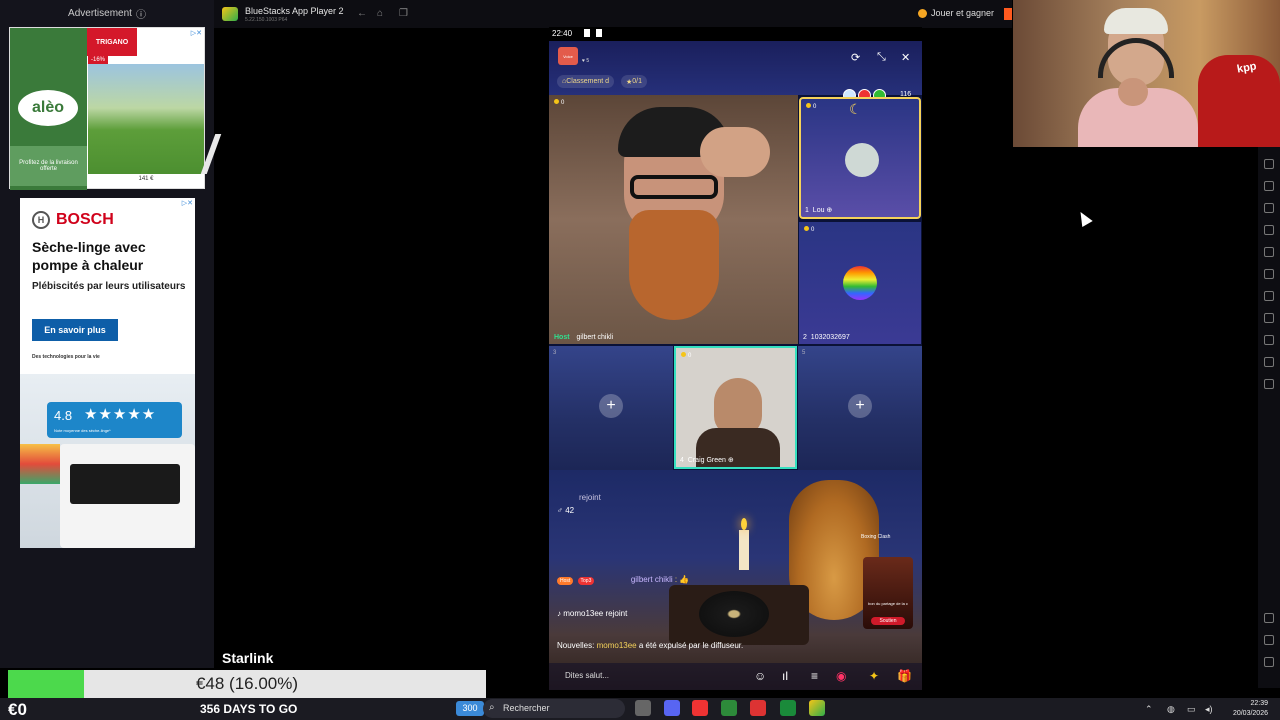  I want to click on taskview-icon, so click(643, 708).